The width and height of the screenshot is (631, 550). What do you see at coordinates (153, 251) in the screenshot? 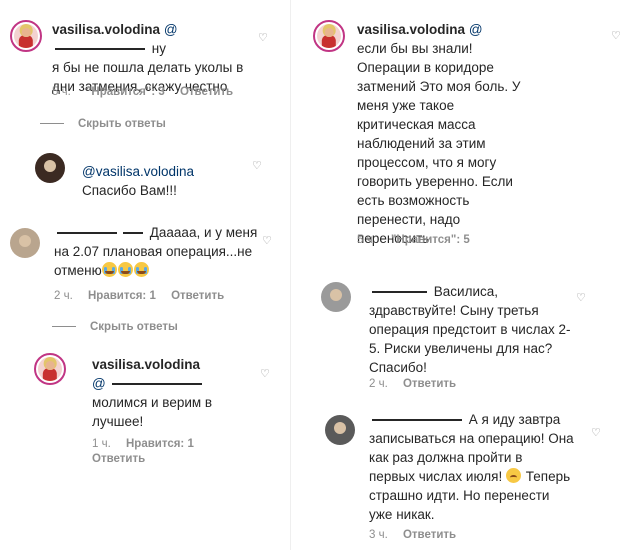
I see `comment-text-line: на 2.07 плановая операция...не` at bounding box center [153, 251].